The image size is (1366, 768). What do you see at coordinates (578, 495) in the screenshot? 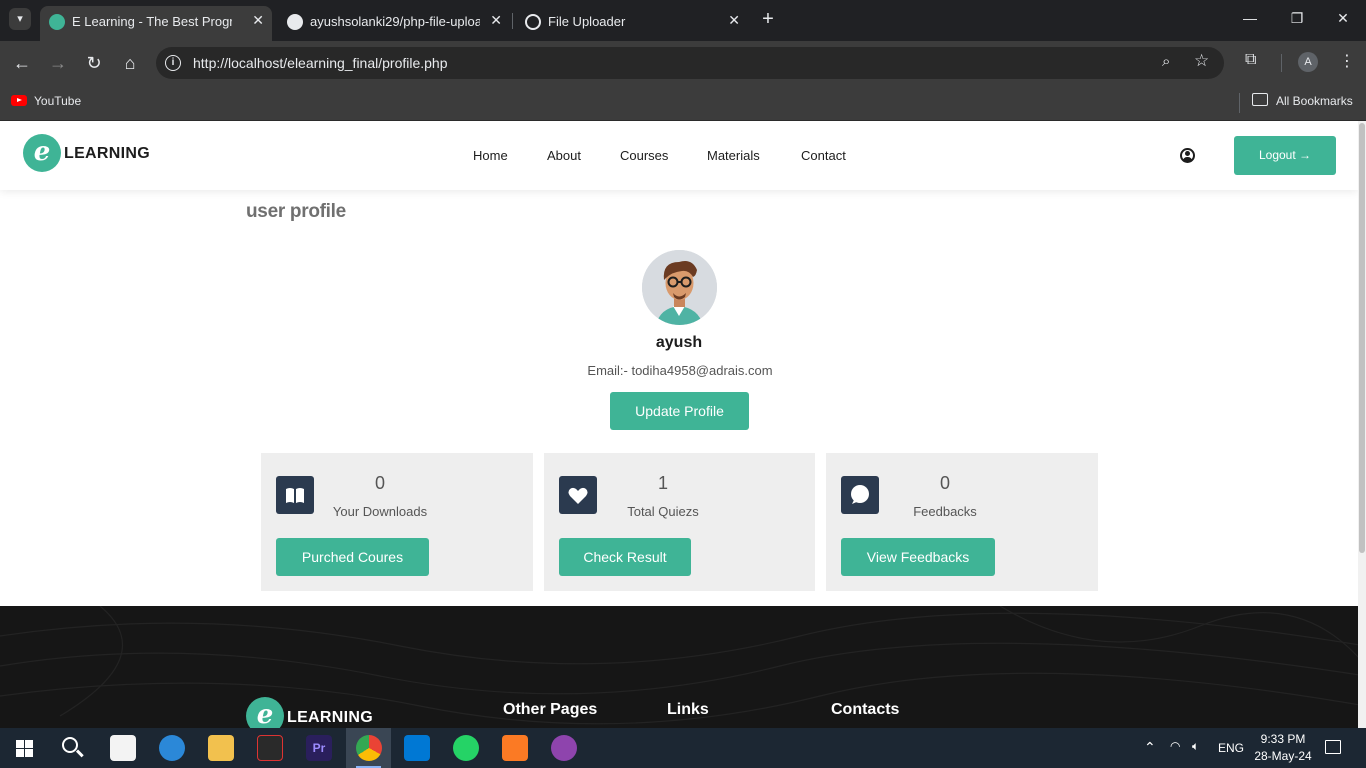
I see `heart-icon` at bounding box center [578, 495].